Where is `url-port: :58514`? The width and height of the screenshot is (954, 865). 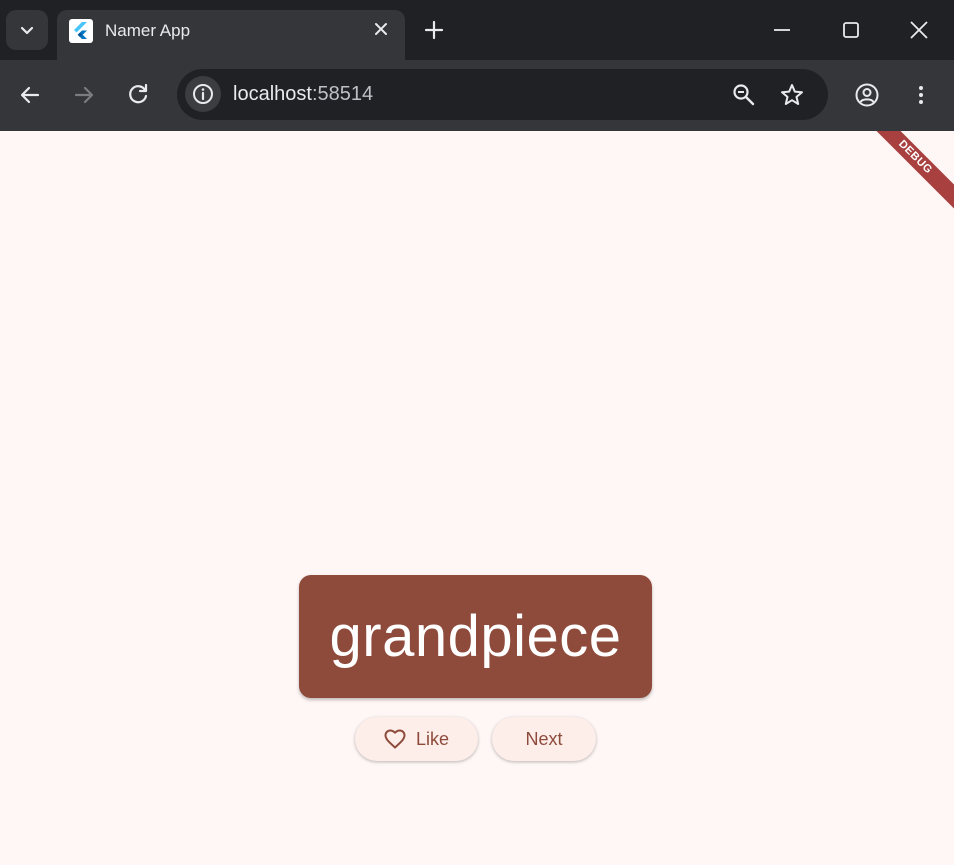
url-port: :58514 is located at coordinates (342, 94).